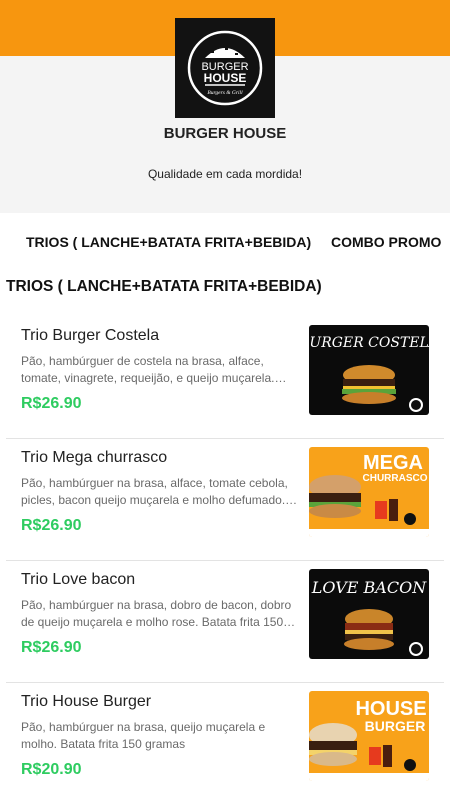 Image resolution: width=450 pixels, height=787 pixels. What do you see at coordinates (393, 463) in the screenshot?
I see `item-image-text: MEGA` at bounding box center [393, 463].